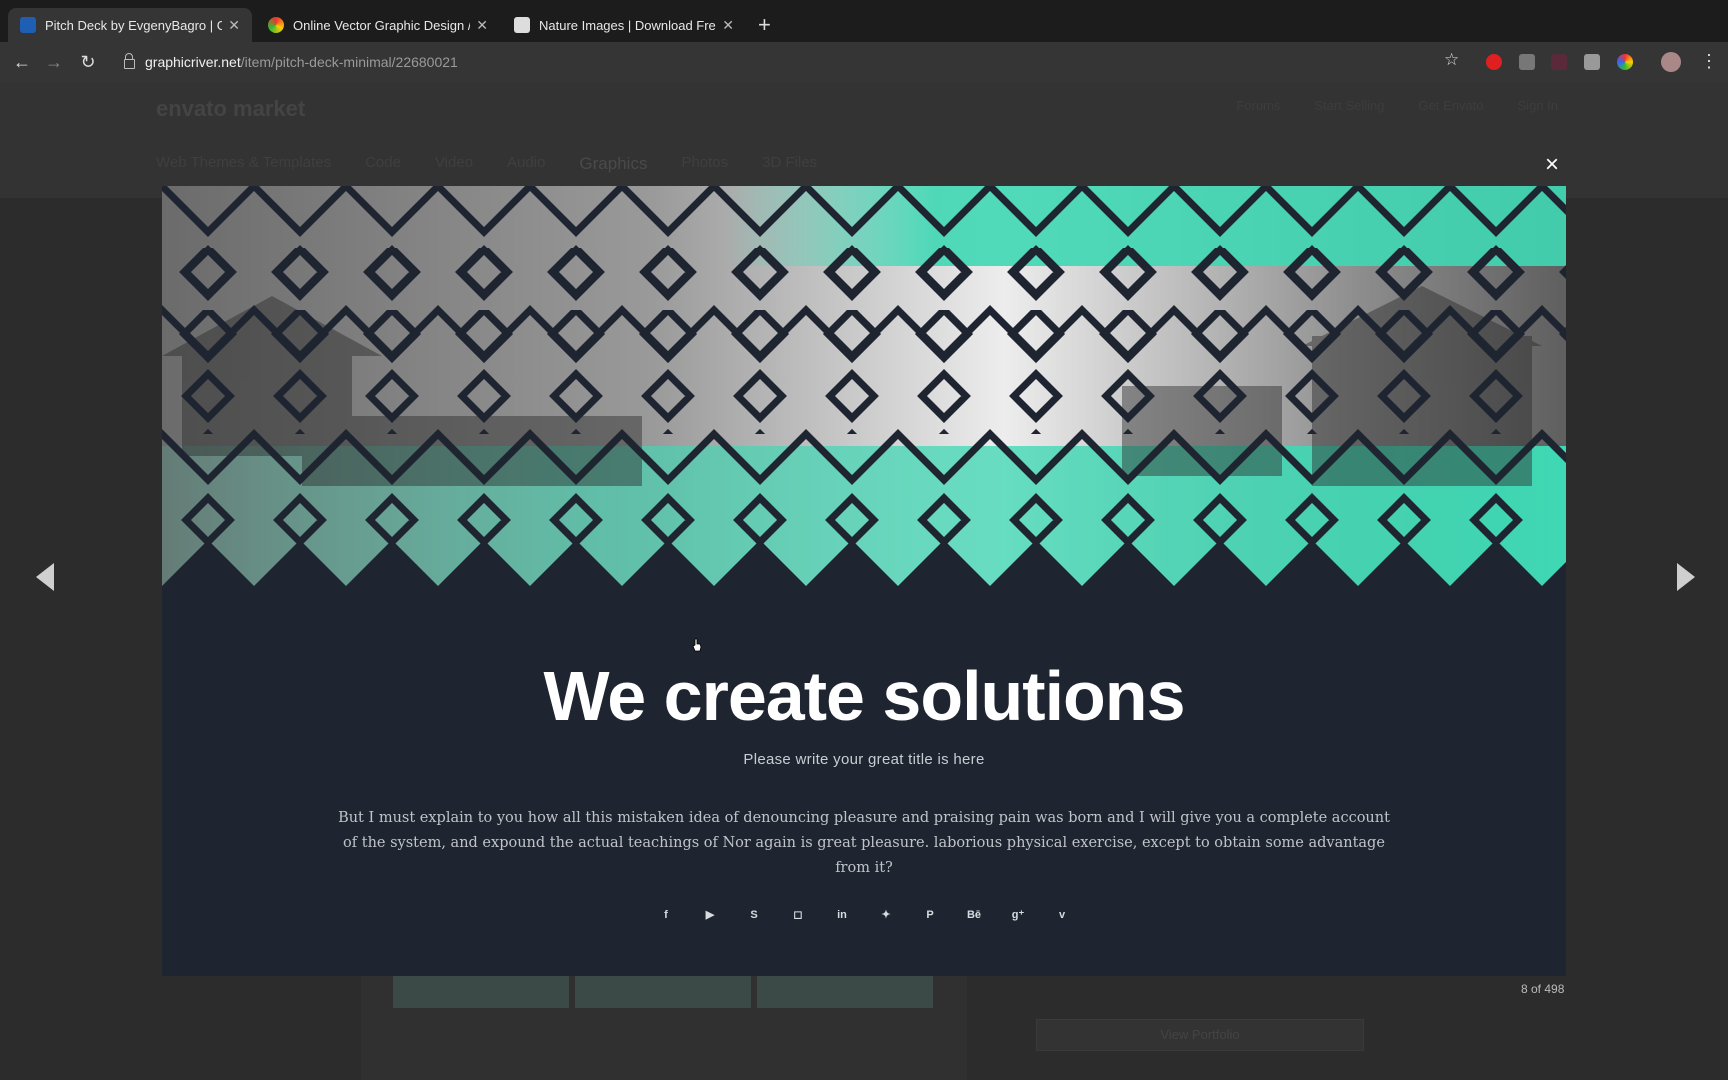 This screenshot has height=1080, width=1728. What do you see at coordinates (134, 25) in the screenshot?
I see `tab-title: Pitch Deck by EvgenyBagro | G` at bounding box center [134, 25].